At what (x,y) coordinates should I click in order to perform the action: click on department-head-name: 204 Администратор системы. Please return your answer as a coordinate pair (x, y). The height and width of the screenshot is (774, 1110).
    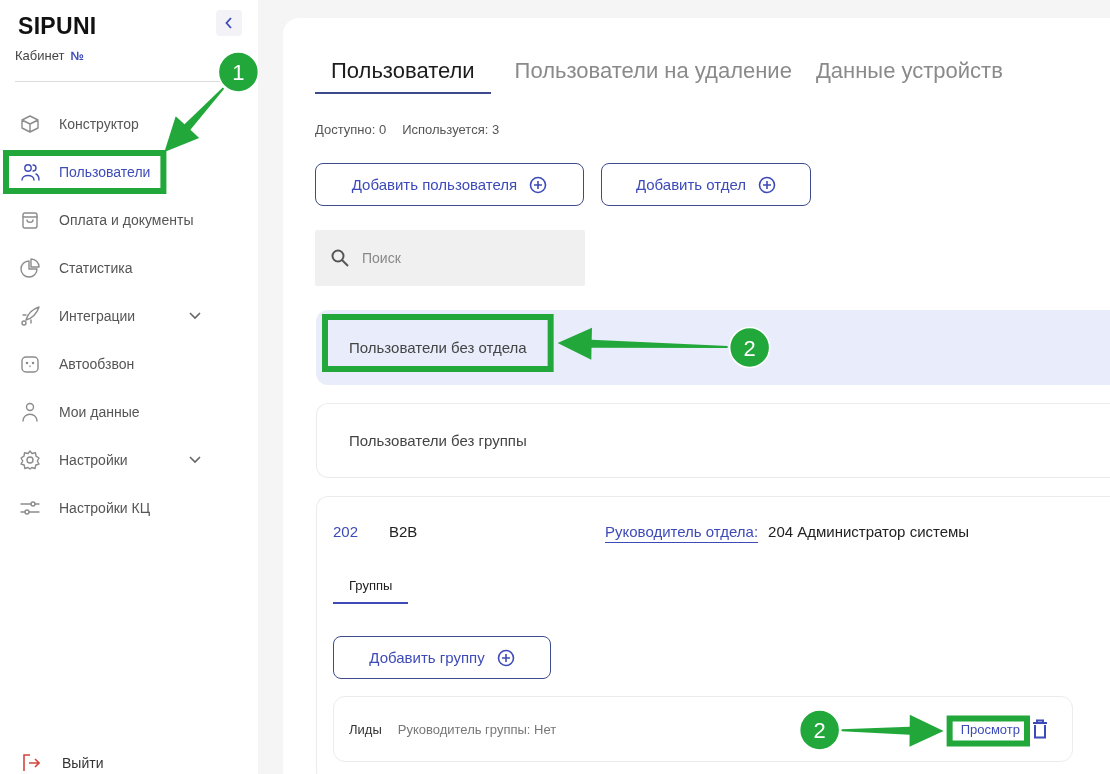
    Looking at the image, I should click on (869, 531).